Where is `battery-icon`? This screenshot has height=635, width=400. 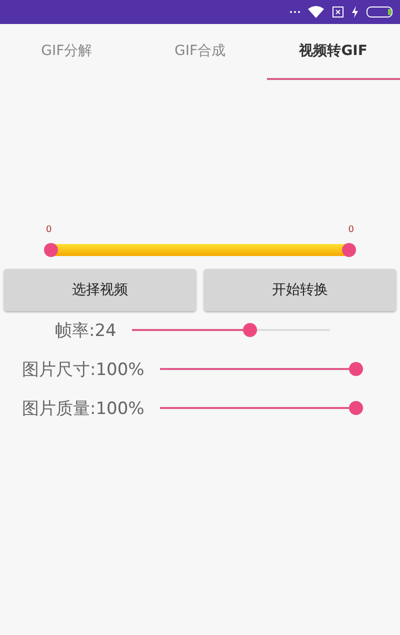
battery-icon is located at coordinates (380, 12).